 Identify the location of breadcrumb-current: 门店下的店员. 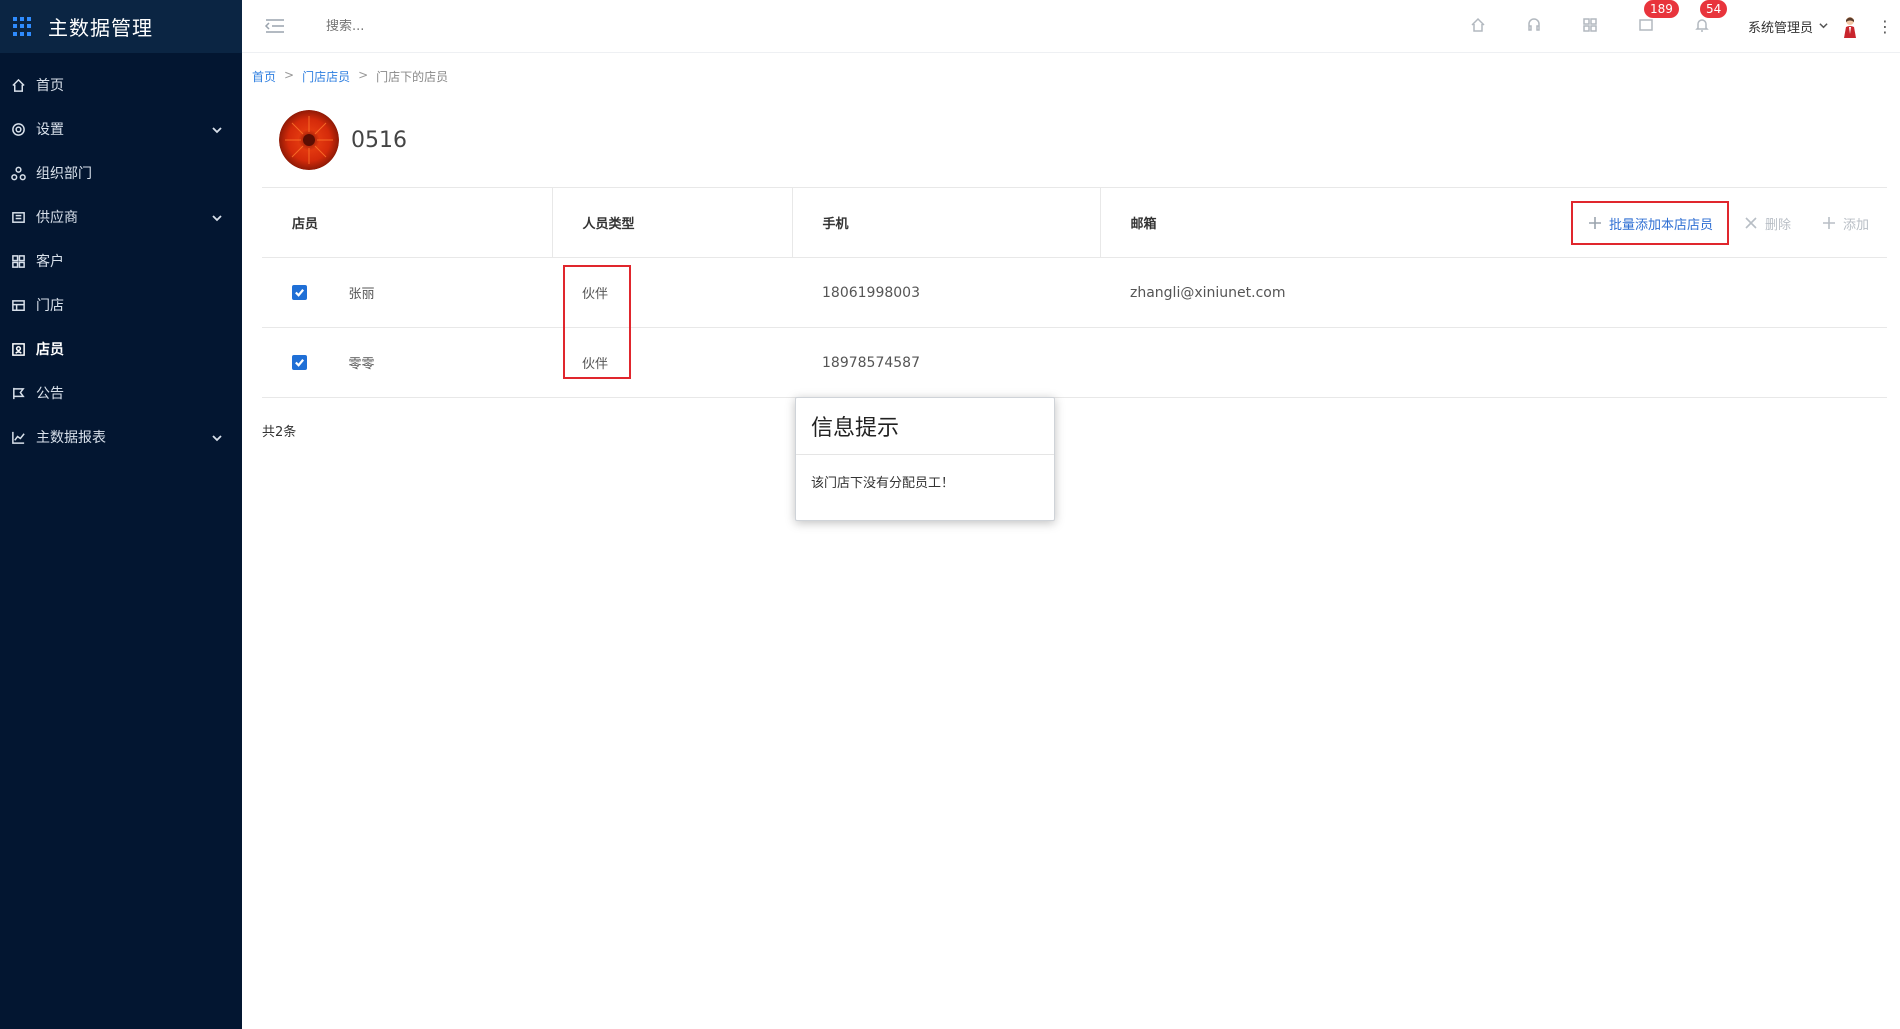
(412, 77).